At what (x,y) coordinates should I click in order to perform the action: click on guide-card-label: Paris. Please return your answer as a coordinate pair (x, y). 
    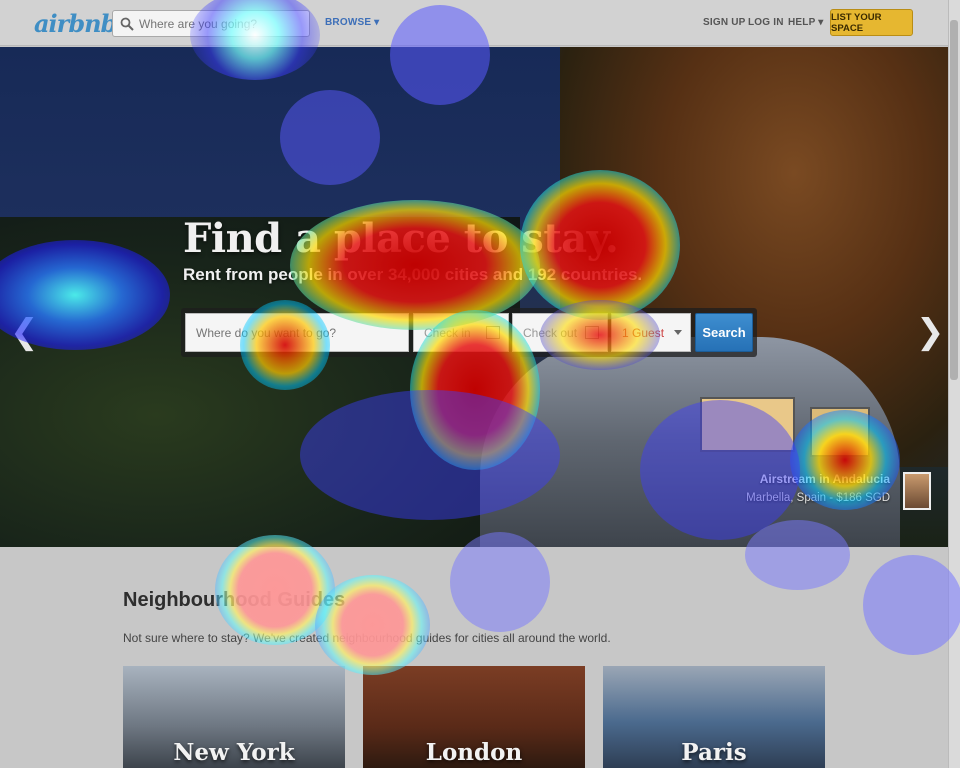
    Looking at the image, I should click on (714, 752).